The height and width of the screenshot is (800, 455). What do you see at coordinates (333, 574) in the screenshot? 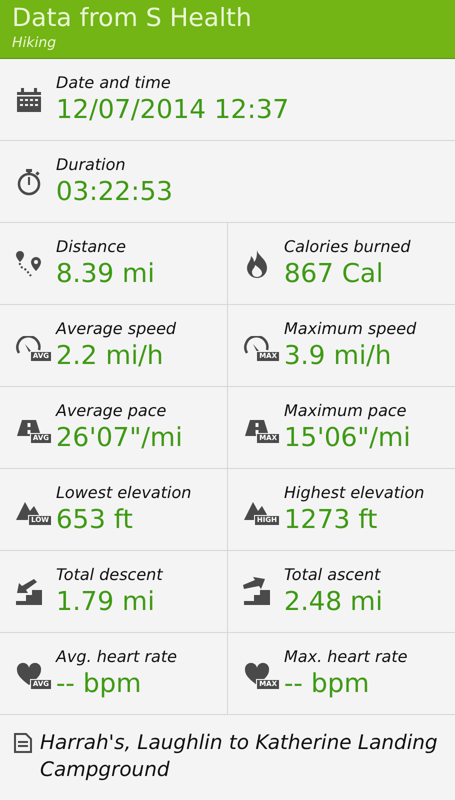
I see `stat-label: Total ascent` at bounding box center [333, 574].